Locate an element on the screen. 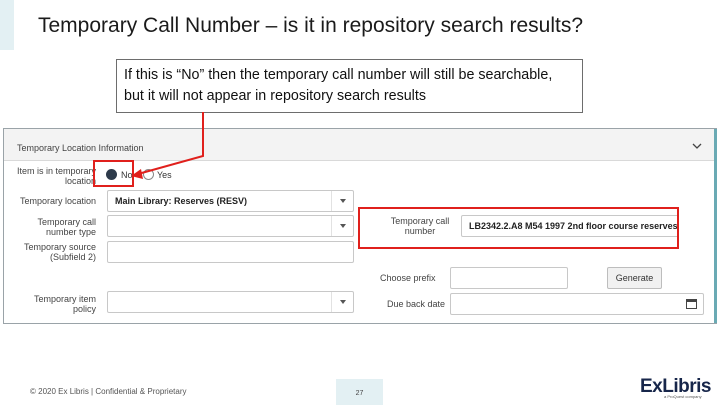 This screenshot has height=405, width=720. logo-subtext: a ProQuest company is located at coordinates (683, 396).